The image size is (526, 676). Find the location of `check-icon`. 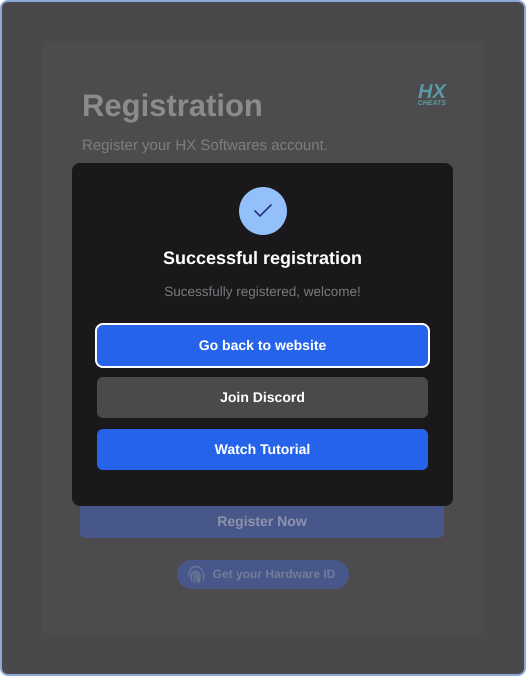

check-icon is located at coordinates (262, 211).